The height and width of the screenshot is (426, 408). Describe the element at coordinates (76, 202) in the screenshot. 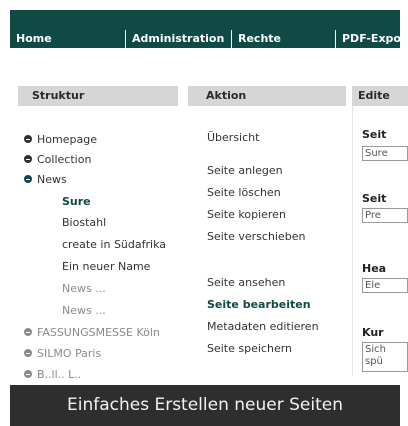

I see `tree-subitem-sure: Sure` at that location.